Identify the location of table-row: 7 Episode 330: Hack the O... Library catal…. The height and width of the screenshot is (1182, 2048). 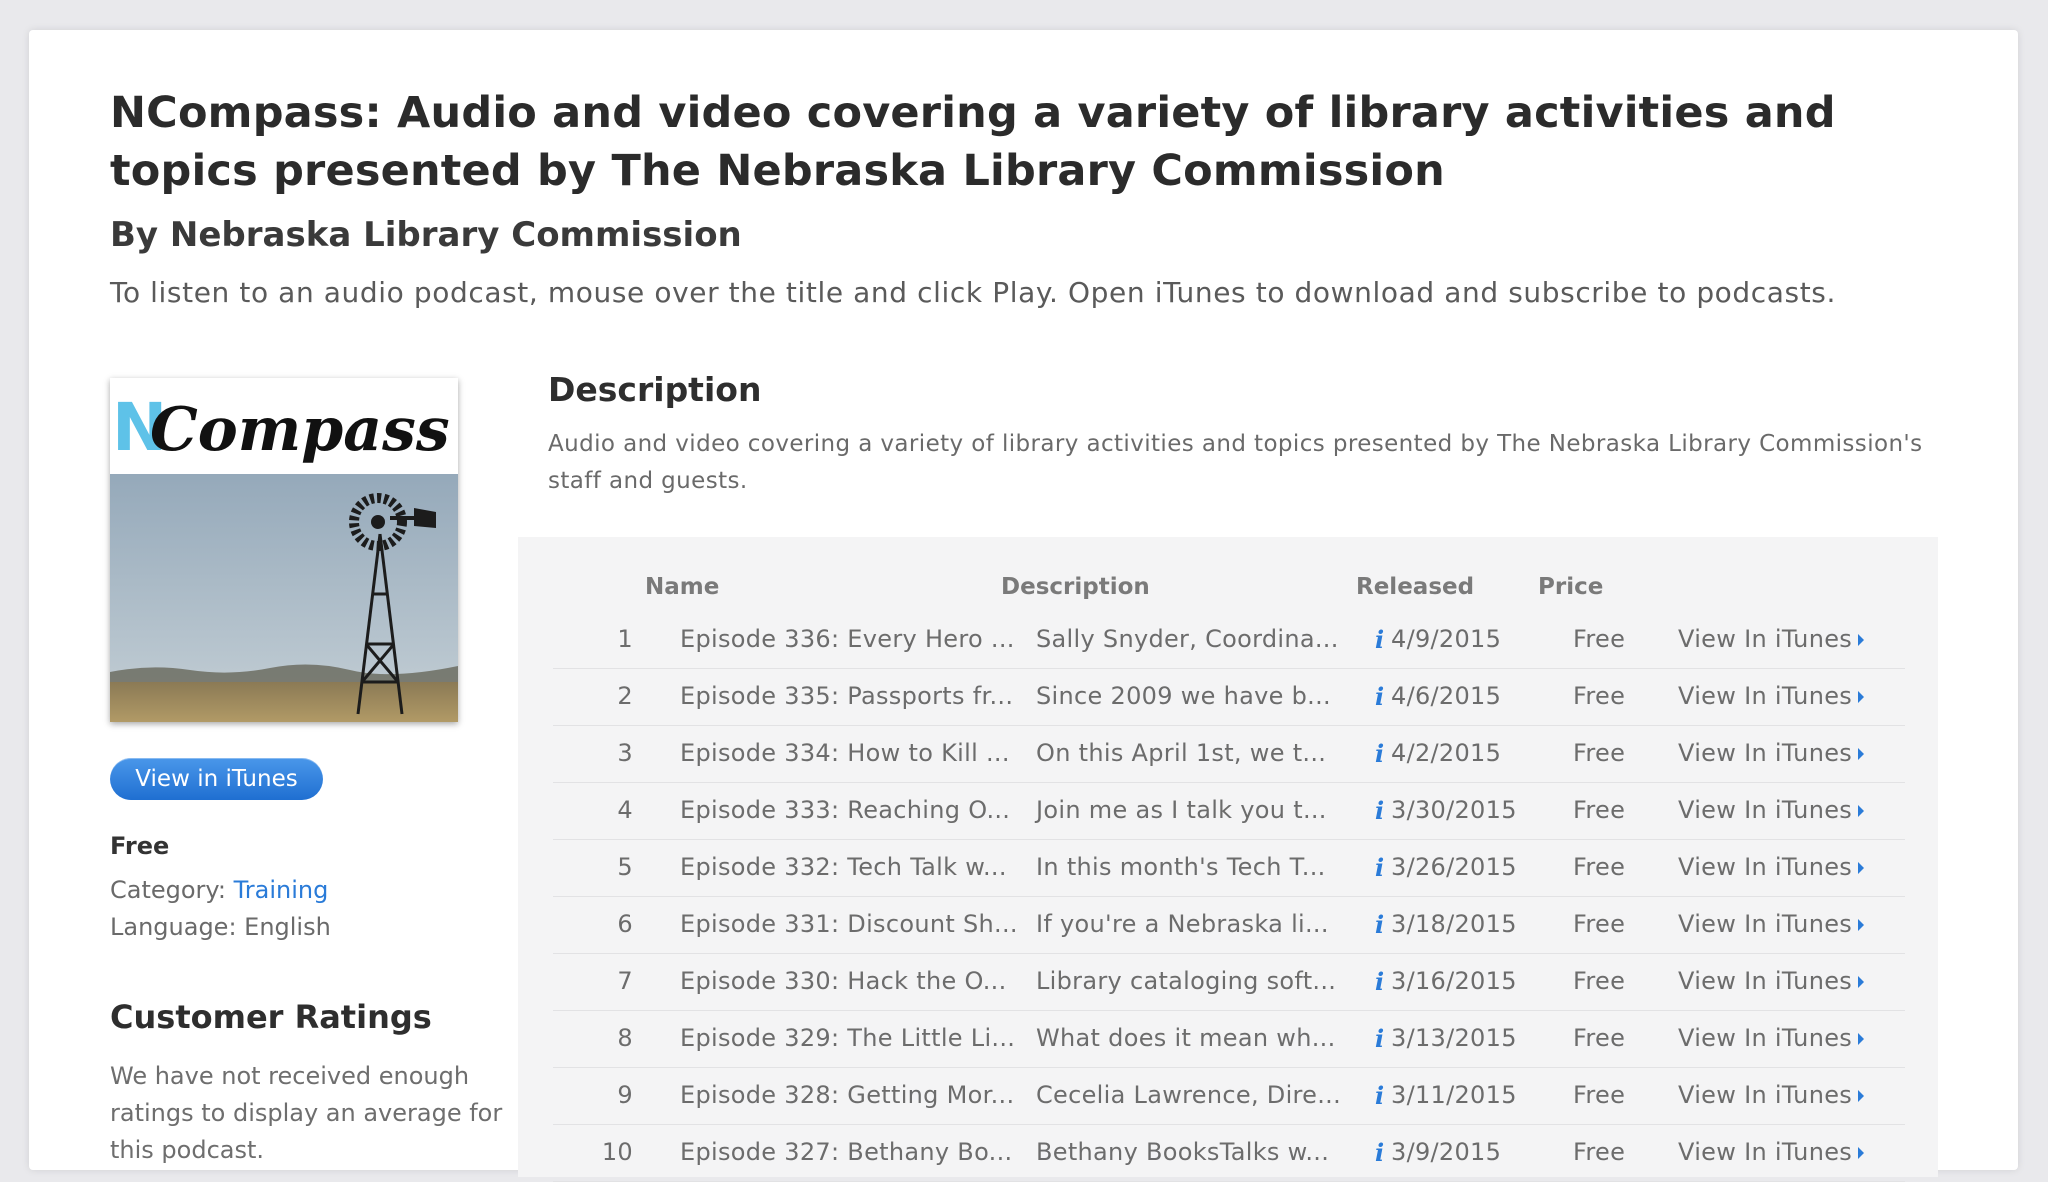
(1229, 982).